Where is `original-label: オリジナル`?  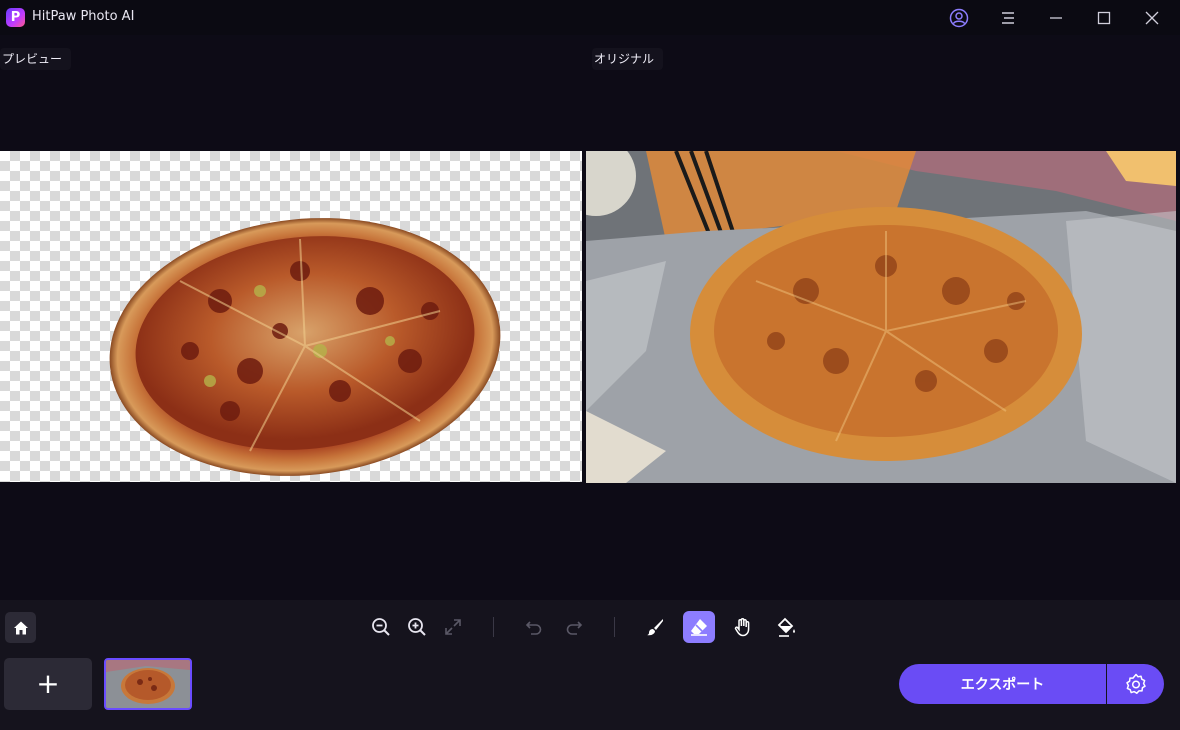
original-label: オリジナル is located at coordinates (628, 59).